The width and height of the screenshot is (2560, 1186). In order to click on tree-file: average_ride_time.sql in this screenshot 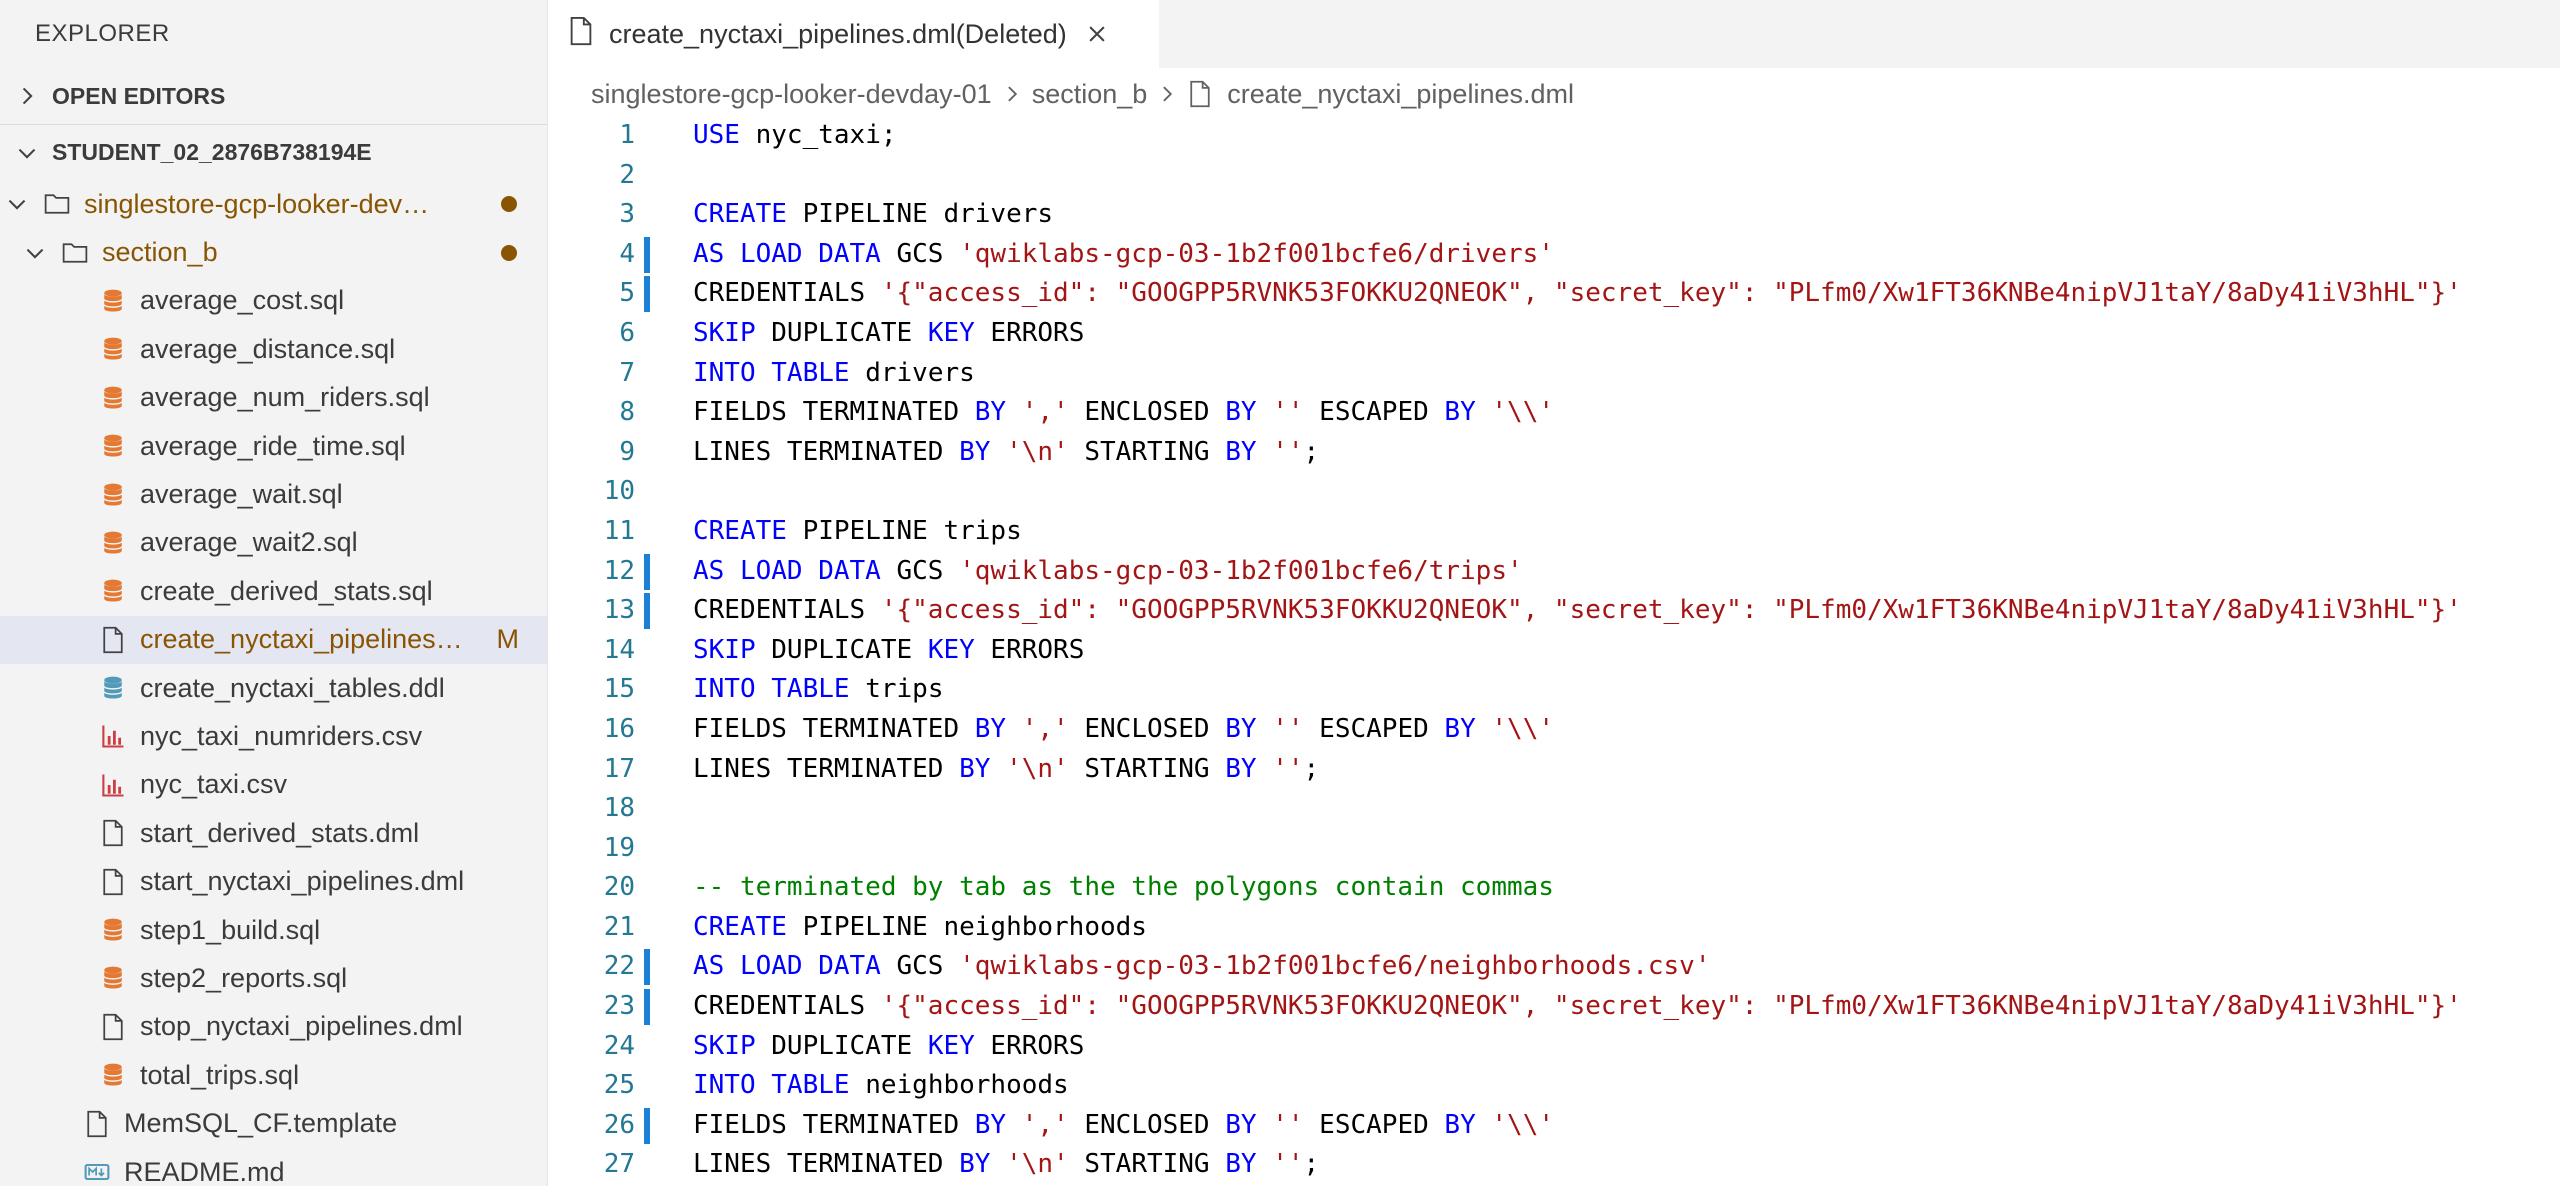, I will do `click(273, 446)`.